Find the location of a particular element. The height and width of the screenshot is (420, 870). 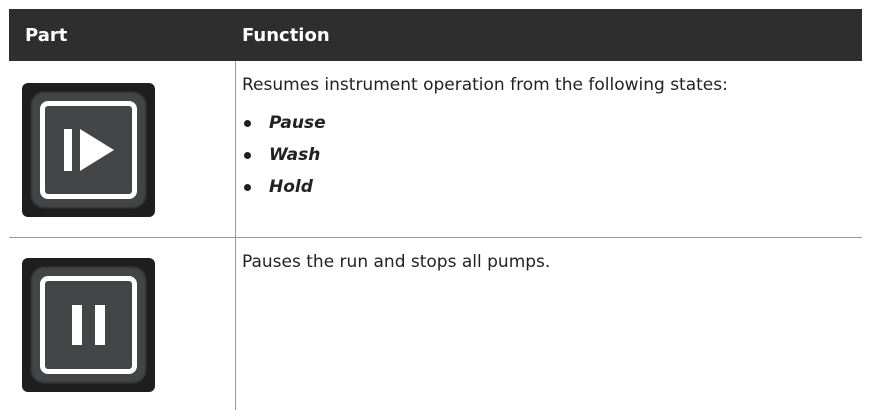

state-list: Pause Wash Hold is located at coordinates (552, 155).